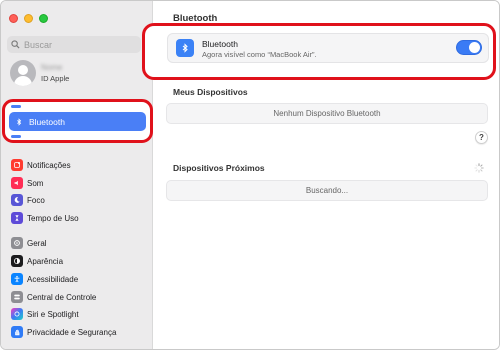  I want to click on sidebar-item-notificacoes: Notificações, so click(41, 165).